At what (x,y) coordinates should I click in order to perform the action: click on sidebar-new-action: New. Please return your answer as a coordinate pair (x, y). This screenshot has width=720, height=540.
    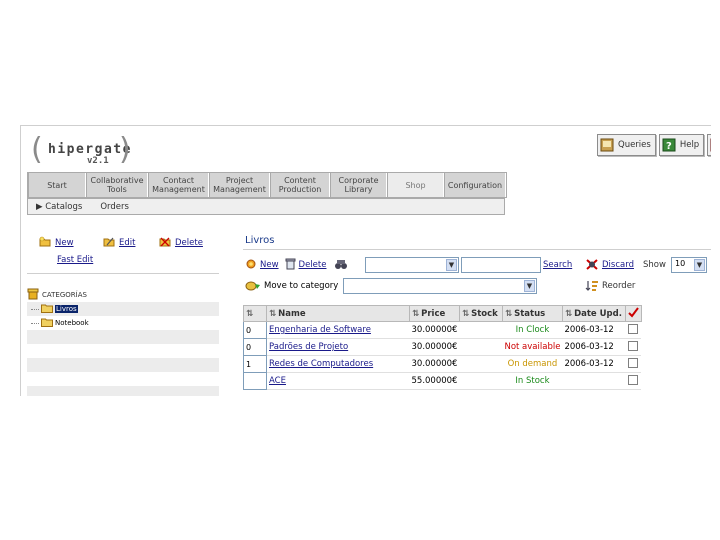
    Looking at the image, I should click on (56, 243).